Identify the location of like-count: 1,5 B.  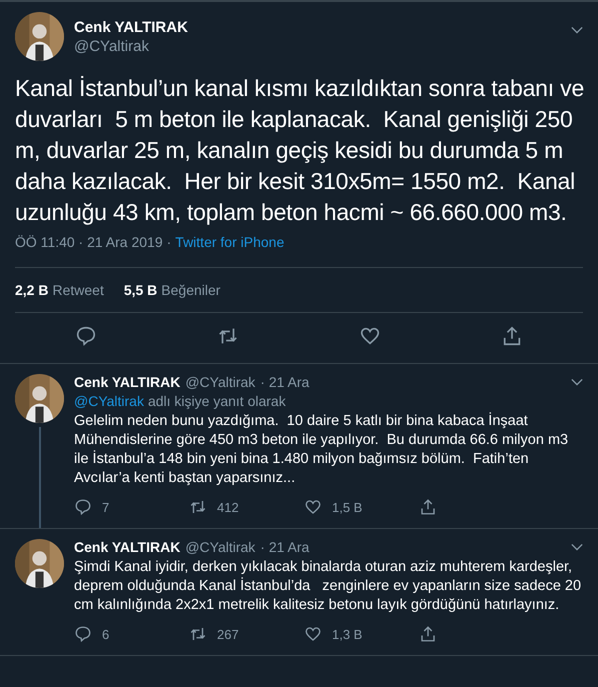
(347, 507).